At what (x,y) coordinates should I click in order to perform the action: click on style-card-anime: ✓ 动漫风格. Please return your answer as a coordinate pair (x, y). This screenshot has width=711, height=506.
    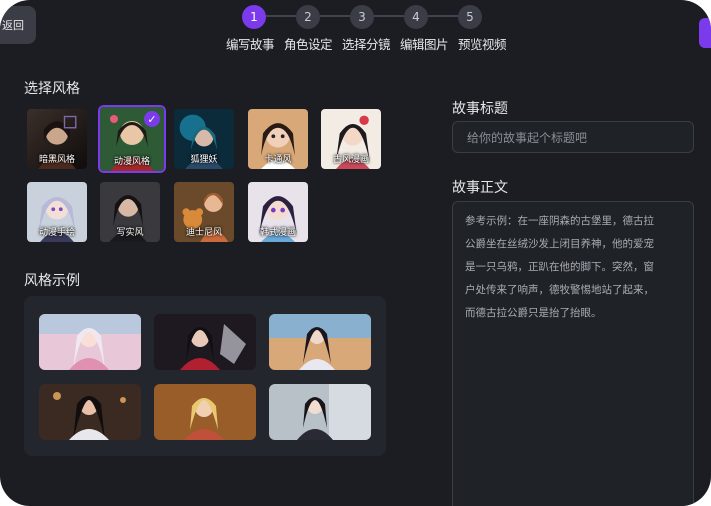
    Looking at the image, I should click on (132, 139).